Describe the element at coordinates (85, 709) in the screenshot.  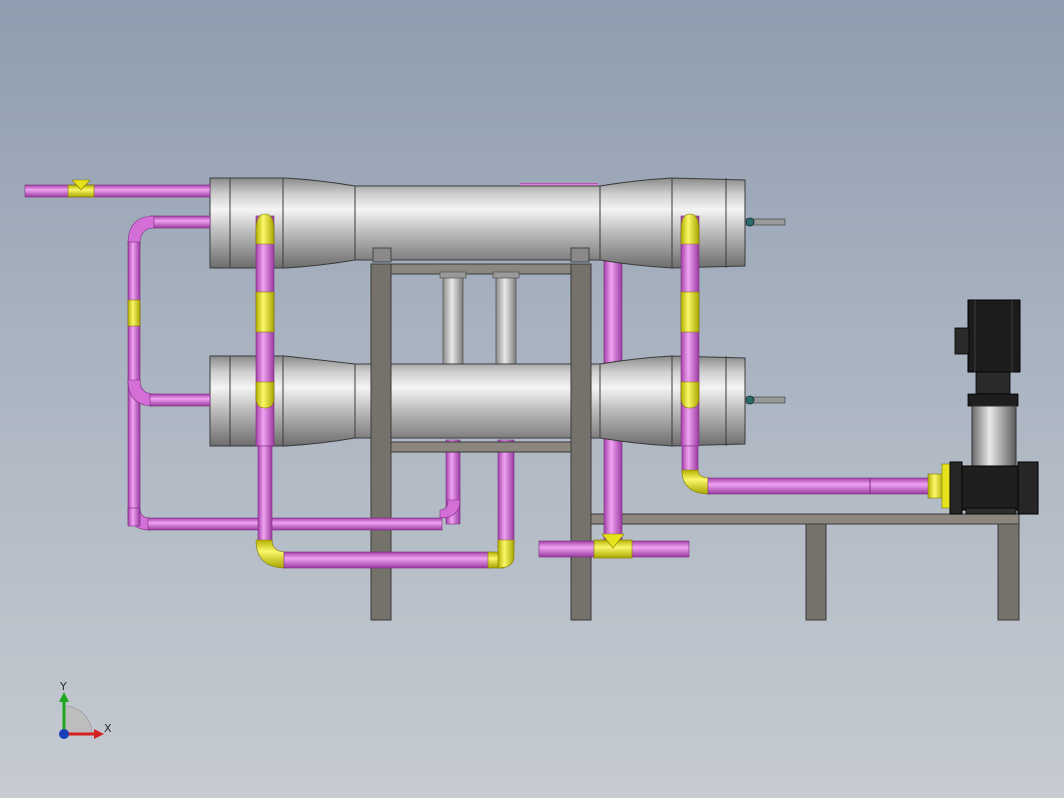
I see `coordinate-triad-icon: Y X` at that location.